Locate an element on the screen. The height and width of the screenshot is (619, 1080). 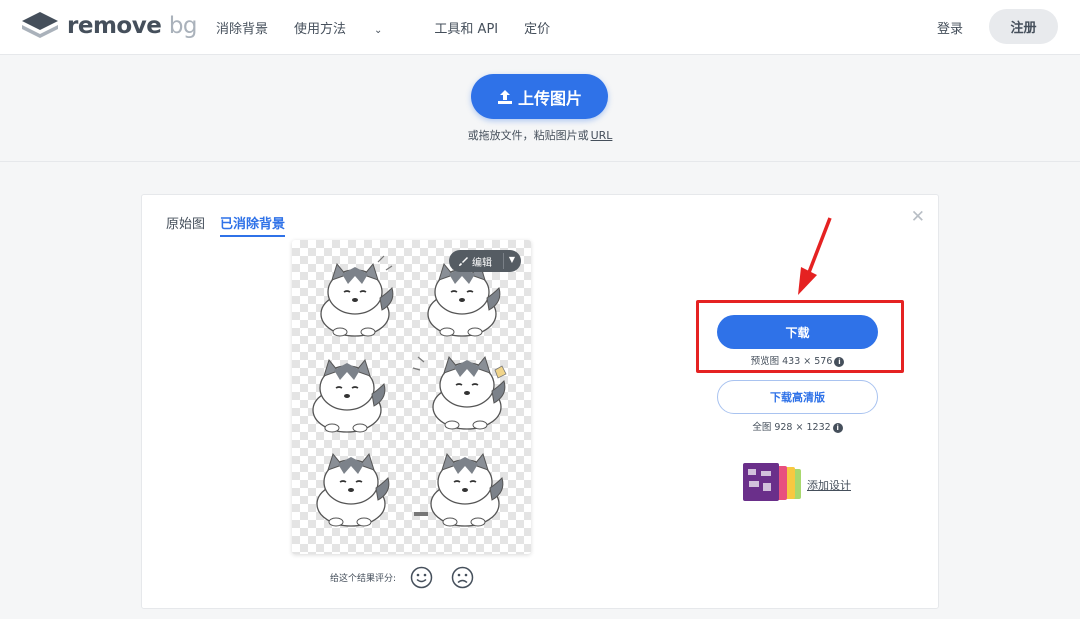
result-preview-image: 编辑 ▼ is located at coordinates (411, 397).